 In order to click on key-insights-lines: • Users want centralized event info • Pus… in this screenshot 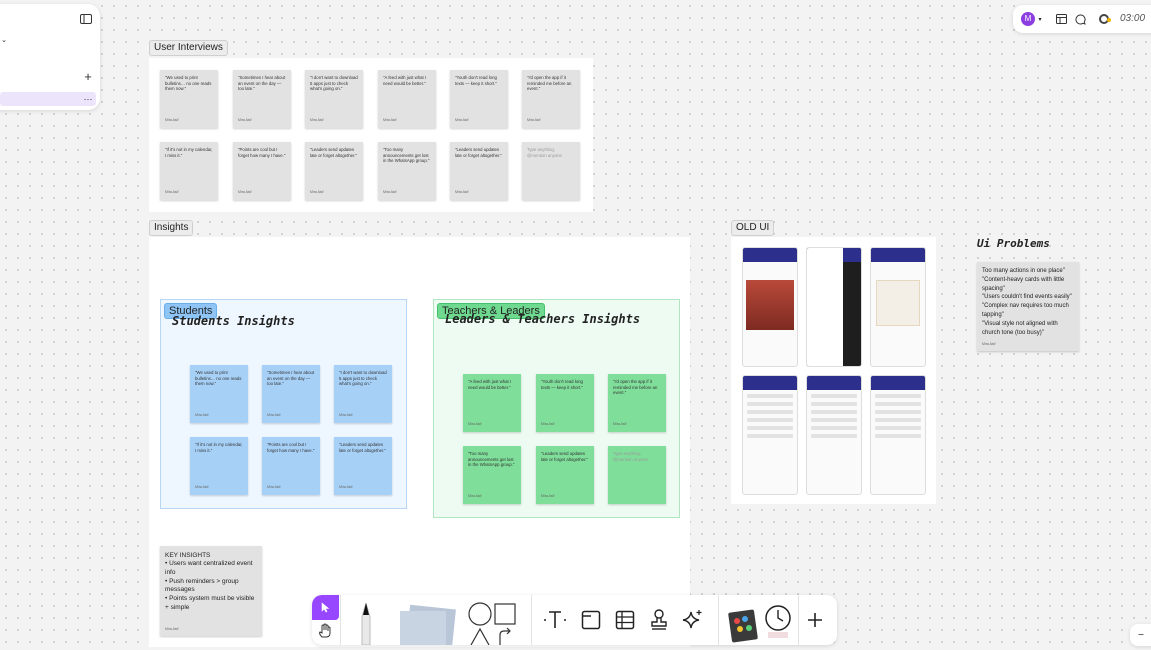, I will do `click(211, 586)`.